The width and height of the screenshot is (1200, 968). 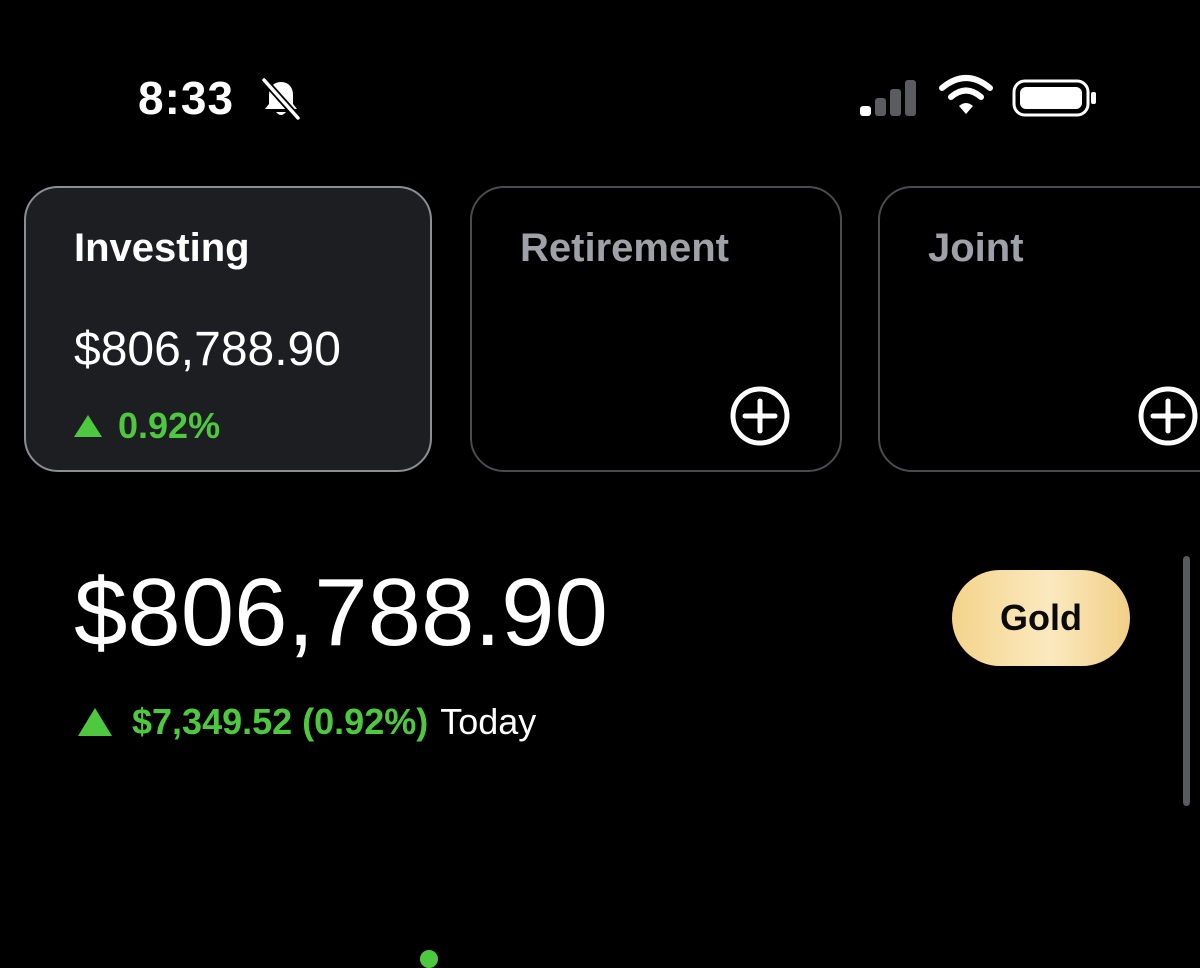 I want to click on battery-icon, so click(x=1054, y=98).